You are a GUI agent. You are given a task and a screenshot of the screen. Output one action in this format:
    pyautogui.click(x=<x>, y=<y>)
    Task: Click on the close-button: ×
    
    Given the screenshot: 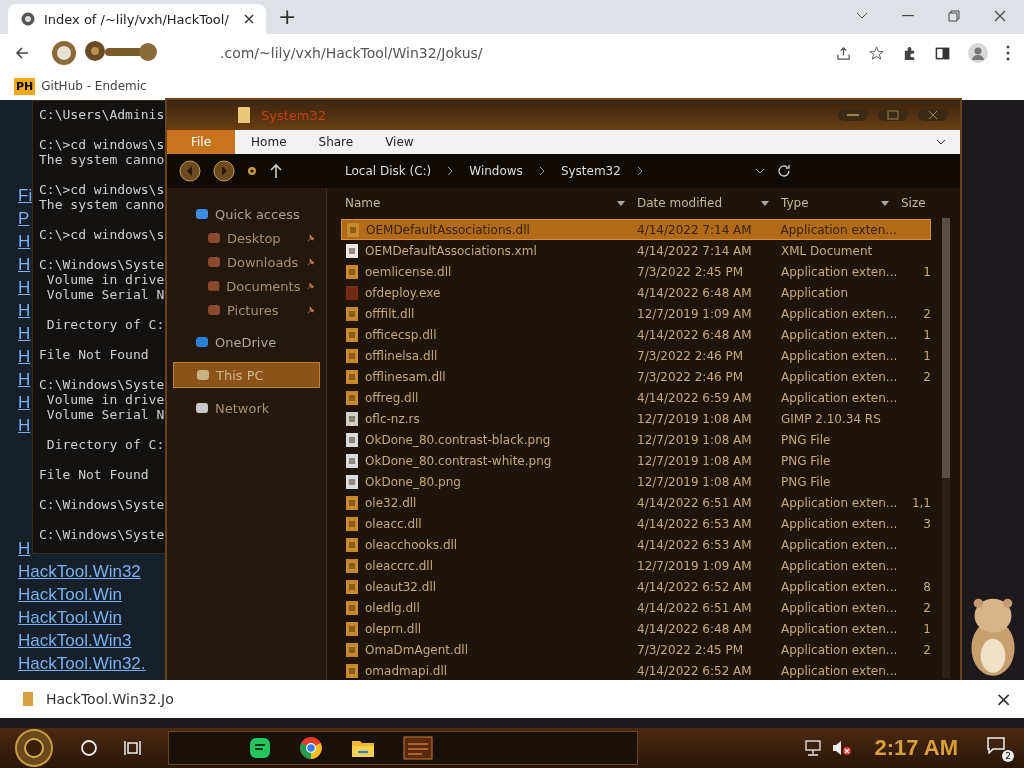 What is the action you would take?
    pyautogui.click(x=1003, y=699)
    